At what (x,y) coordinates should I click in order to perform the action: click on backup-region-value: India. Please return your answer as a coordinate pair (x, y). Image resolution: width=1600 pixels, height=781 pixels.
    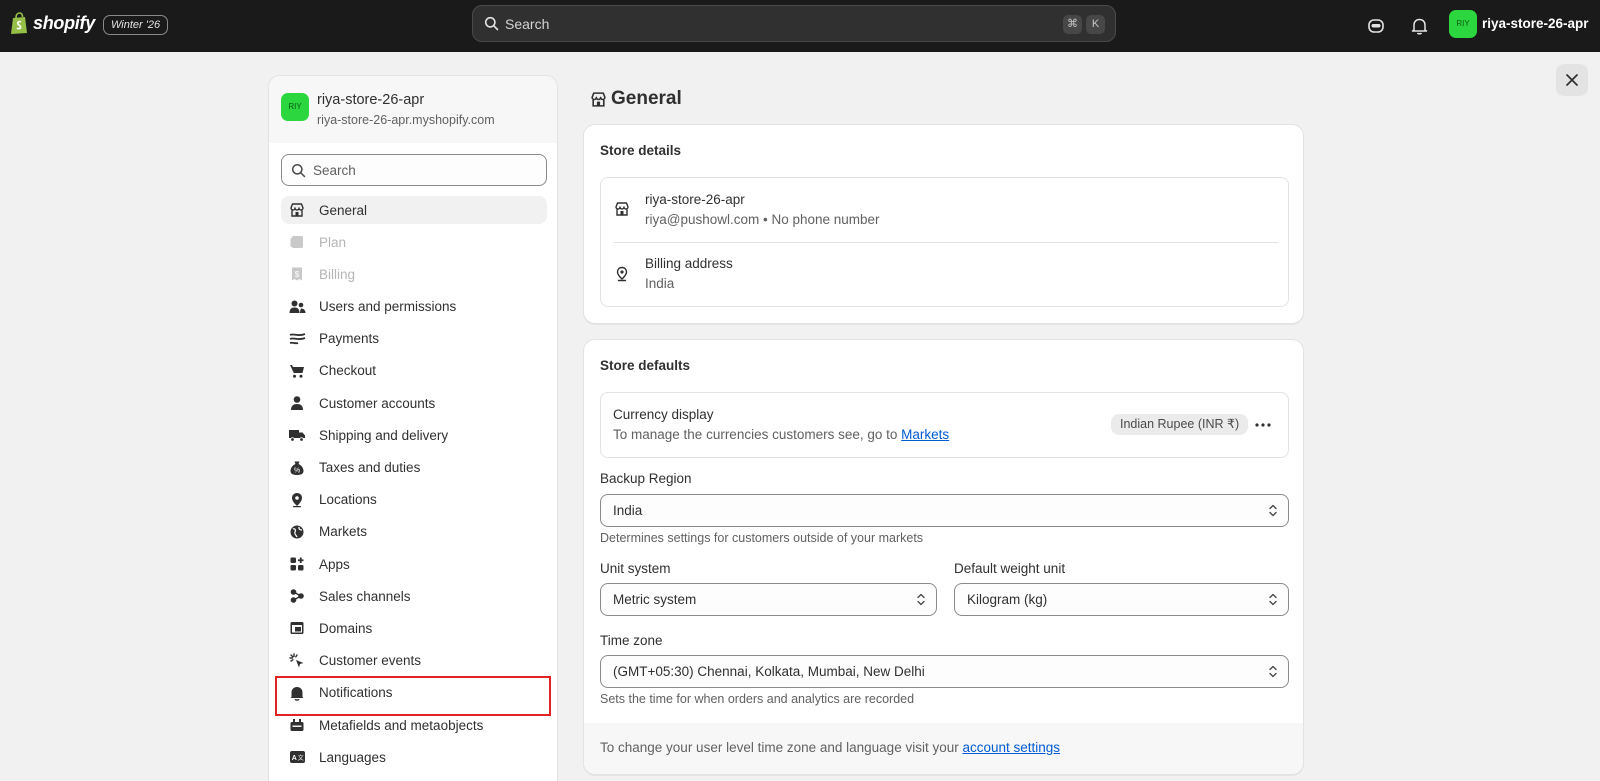
    Looking at the image, I should click on (628, 510).